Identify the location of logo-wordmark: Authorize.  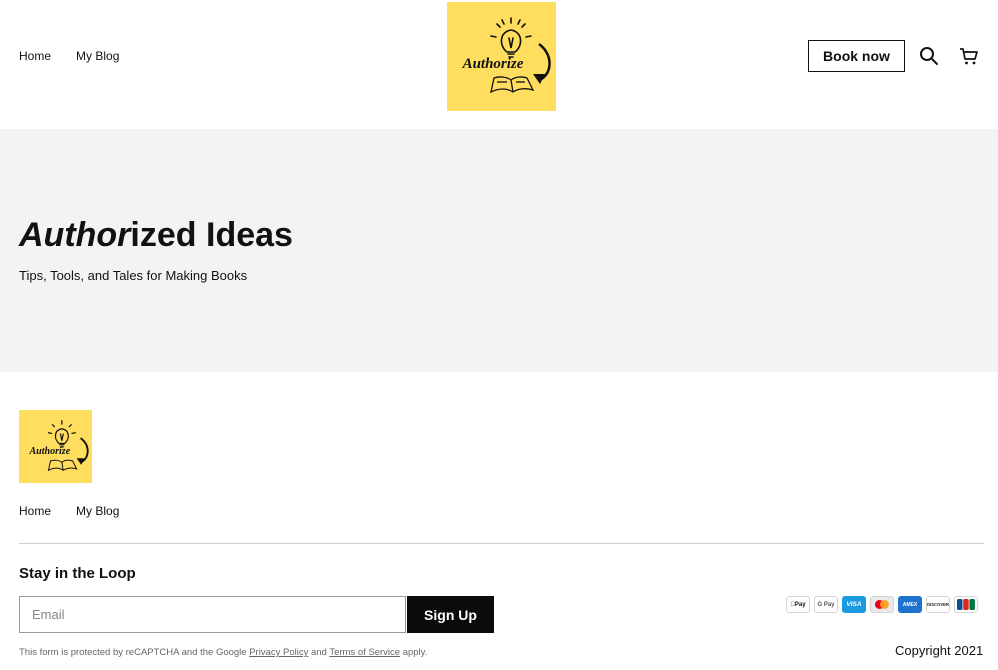
(493, 64).